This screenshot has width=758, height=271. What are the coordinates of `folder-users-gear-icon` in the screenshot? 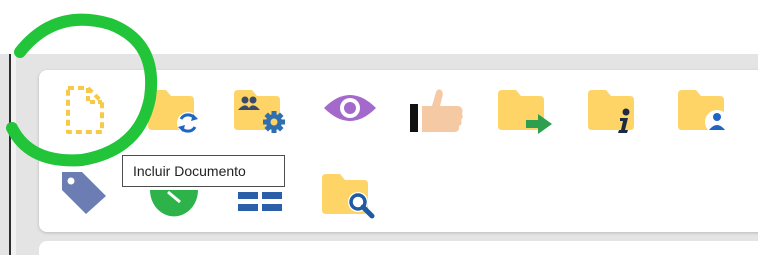 It's located at (259, 111).